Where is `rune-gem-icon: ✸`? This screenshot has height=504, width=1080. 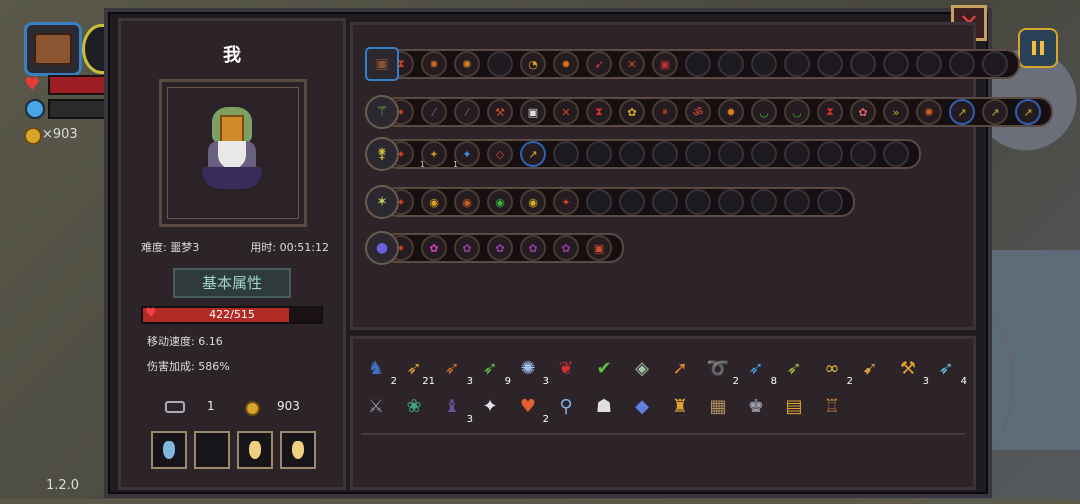 rune-gem-icon: ✸ is located at coordinates (434, 64).